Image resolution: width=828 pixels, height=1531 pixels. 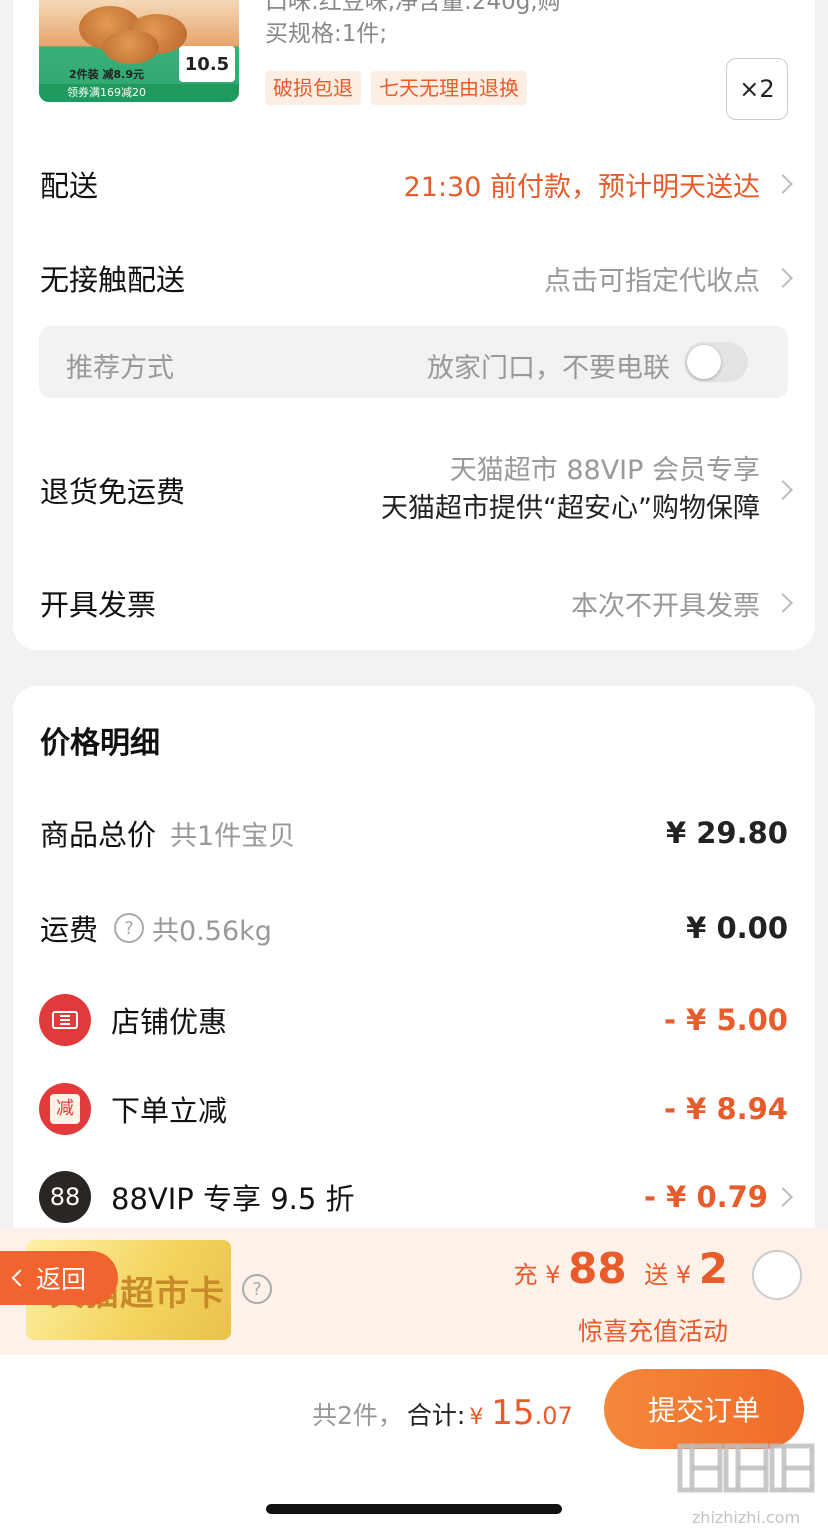 What do you see at coordinates (414, 833) in the screenshot?
I see `items-total-row: 商品总价 共1件宝贝 ¥ 29.80` at bounding box center [414, 833].